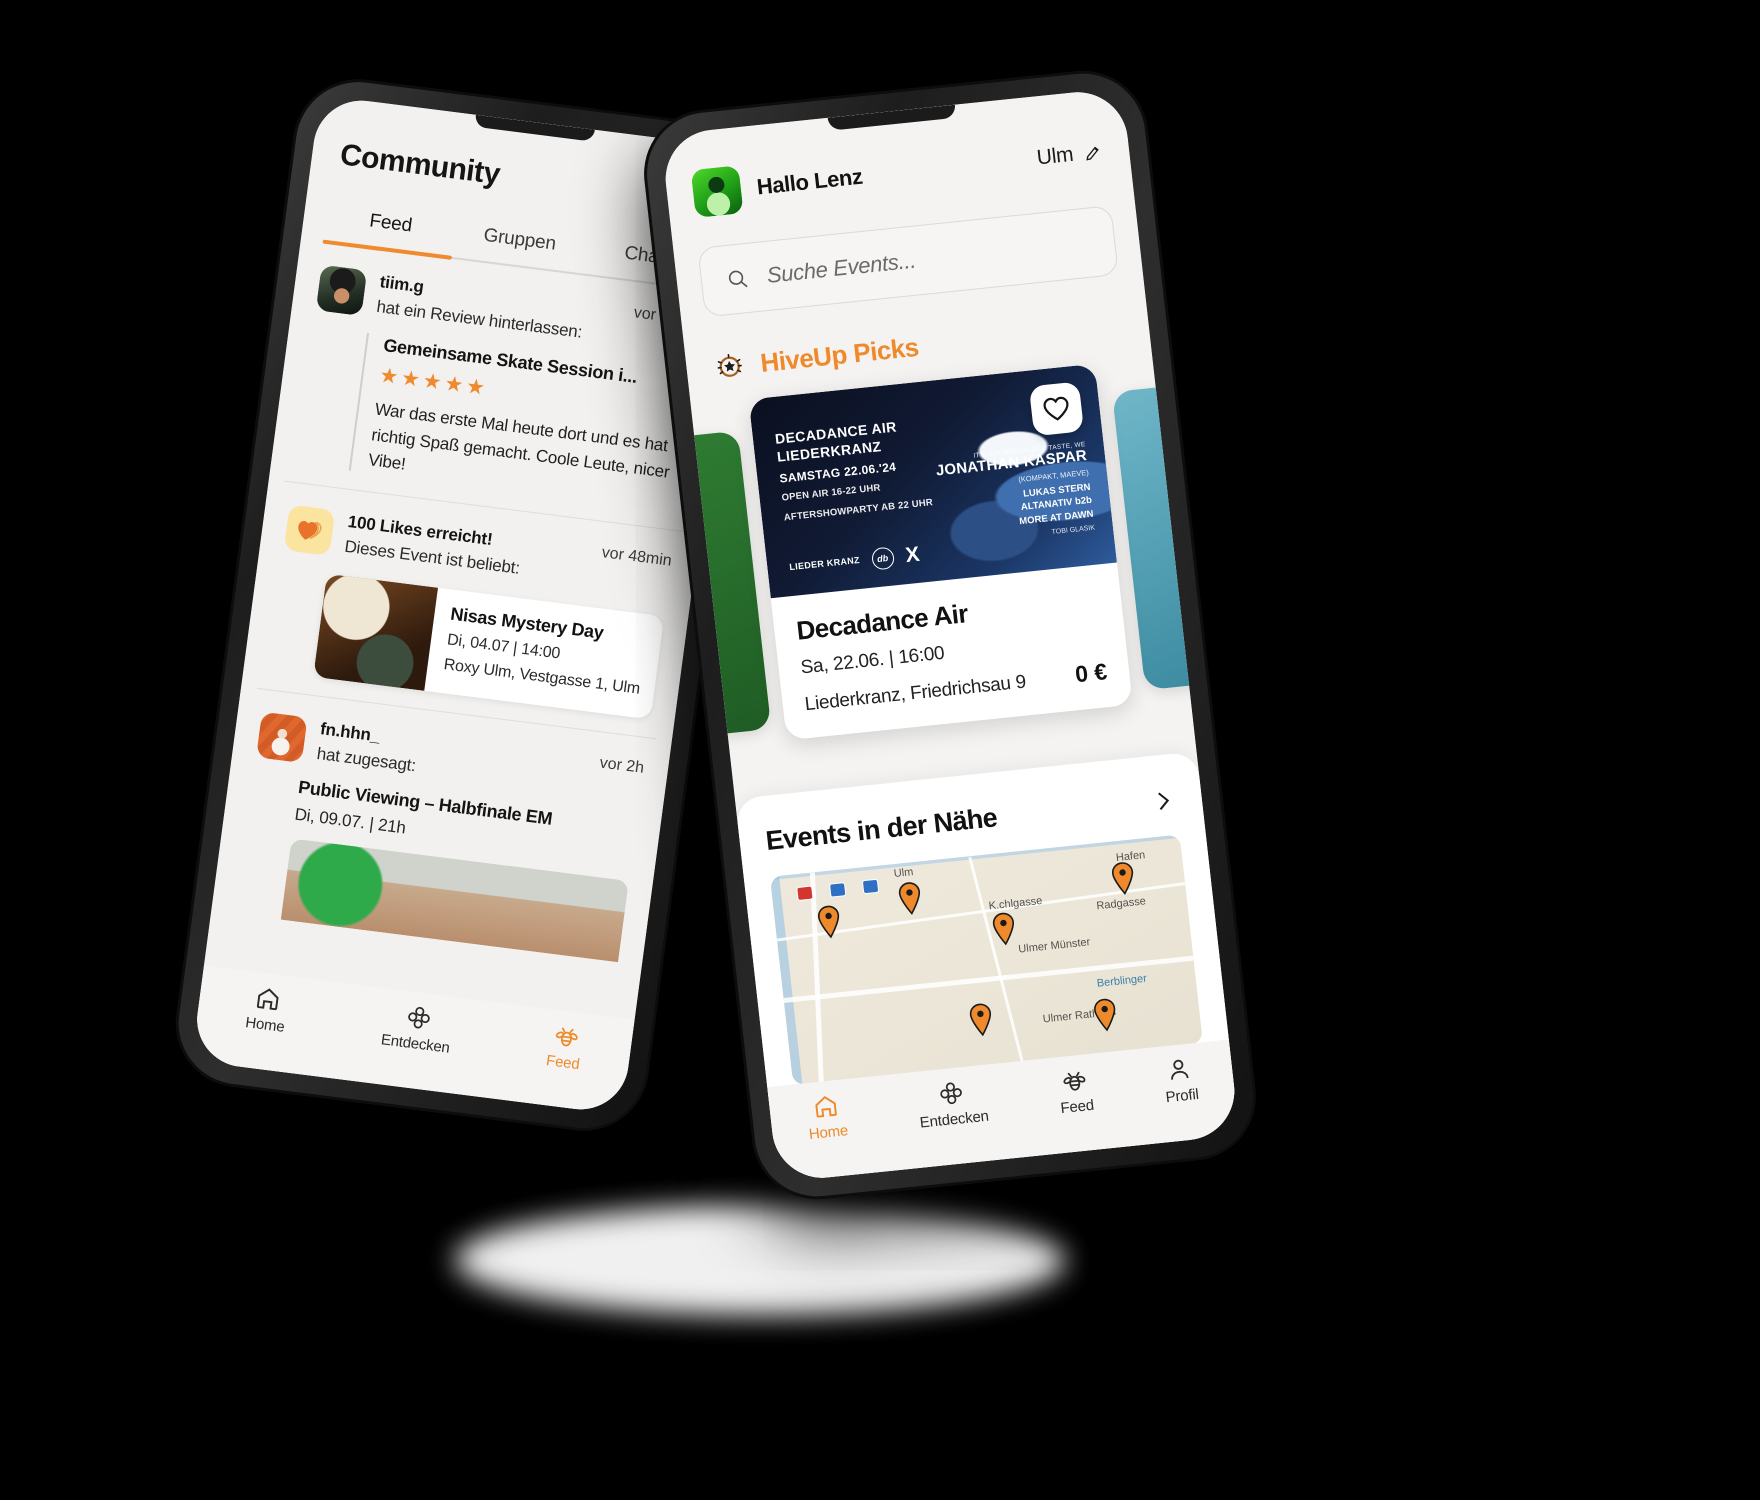  Describe the element at coordinates (915, 693) in the screenshot. I see `event-location: Liederkranz, Friedrichsau 9` at that location.